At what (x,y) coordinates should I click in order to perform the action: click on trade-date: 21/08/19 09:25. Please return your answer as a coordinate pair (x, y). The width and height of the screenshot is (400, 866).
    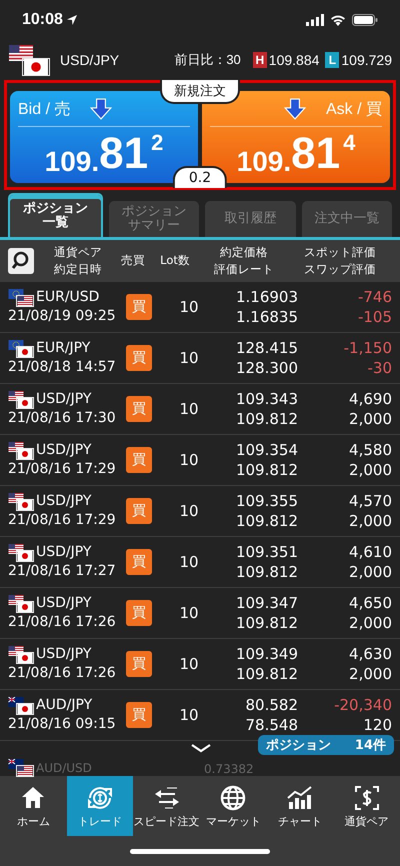
    Looking at the image, I should click on (62, 316).